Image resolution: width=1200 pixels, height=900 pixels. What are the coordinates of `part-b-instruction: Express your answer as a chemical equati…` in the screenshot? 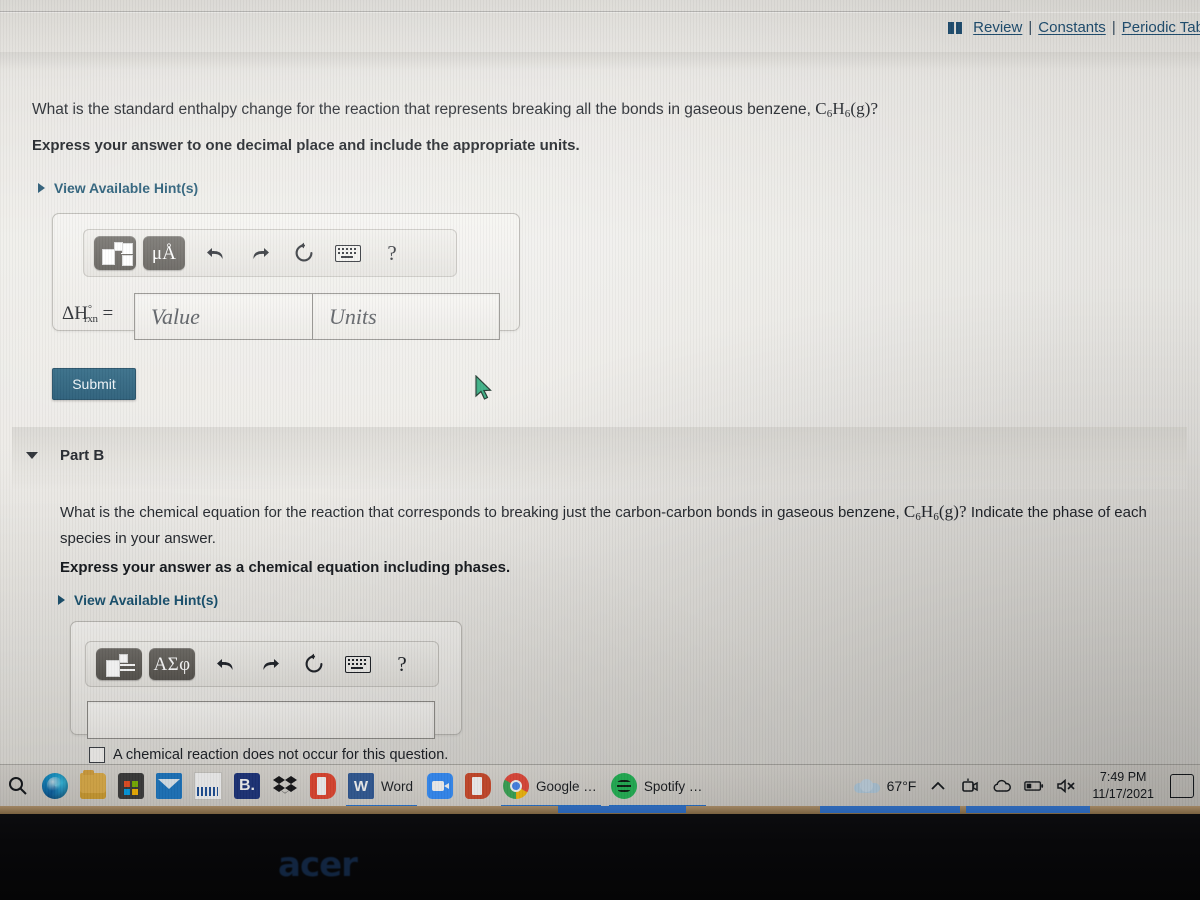 It's located at (285, 567).